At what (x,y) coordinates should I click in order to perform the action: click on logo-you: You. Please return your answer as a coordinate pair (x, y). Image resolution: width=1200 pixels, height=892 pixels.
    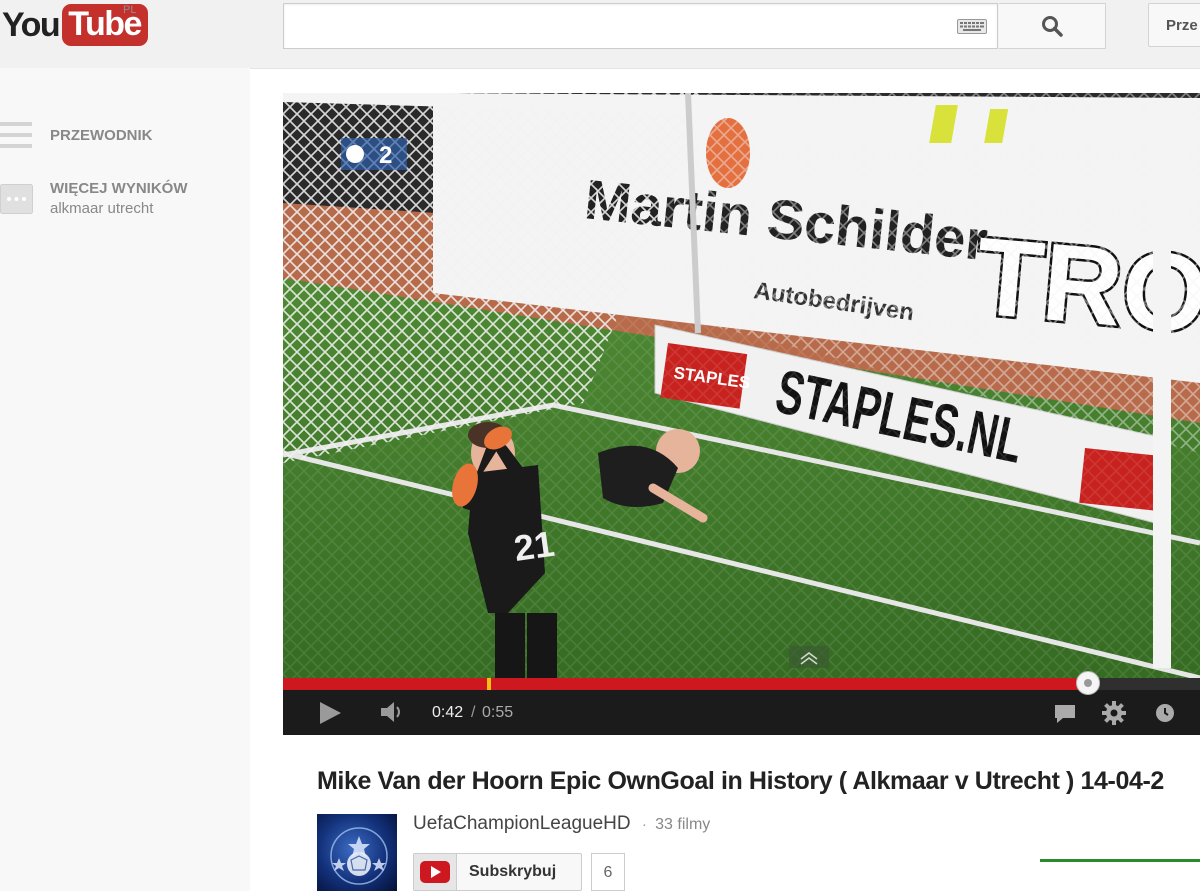
    Looking at the image, I should click on (31, 24).